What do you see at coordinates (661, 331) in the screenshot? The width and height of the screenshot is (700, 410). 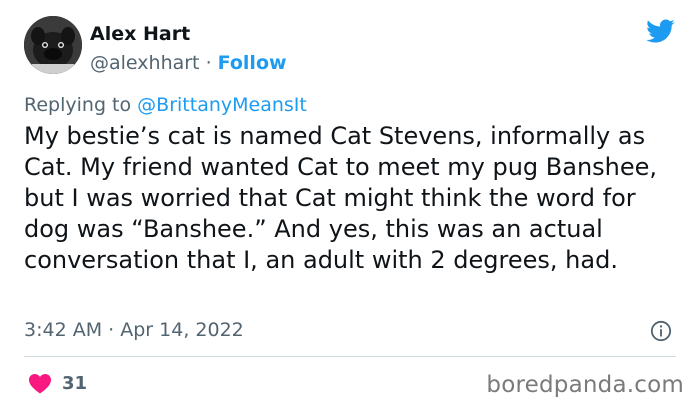 I see `info-icon` at bounding box center [661, 331].